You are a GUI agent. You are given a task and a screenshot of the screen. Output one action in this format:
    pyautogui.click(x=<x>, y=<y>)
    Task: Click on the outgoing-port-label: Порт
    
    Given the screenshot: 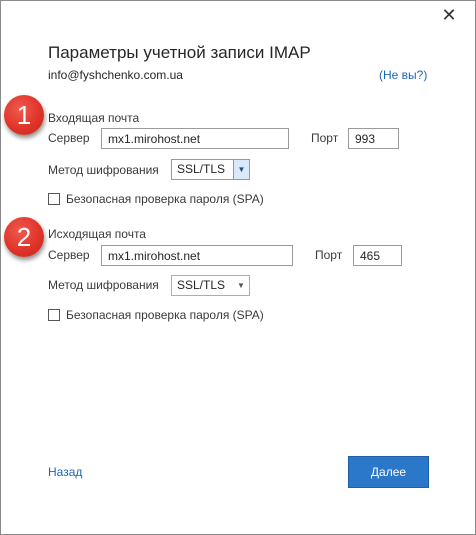 What is the action you would take?
    pyautogui.click(x=329, y=255)
    